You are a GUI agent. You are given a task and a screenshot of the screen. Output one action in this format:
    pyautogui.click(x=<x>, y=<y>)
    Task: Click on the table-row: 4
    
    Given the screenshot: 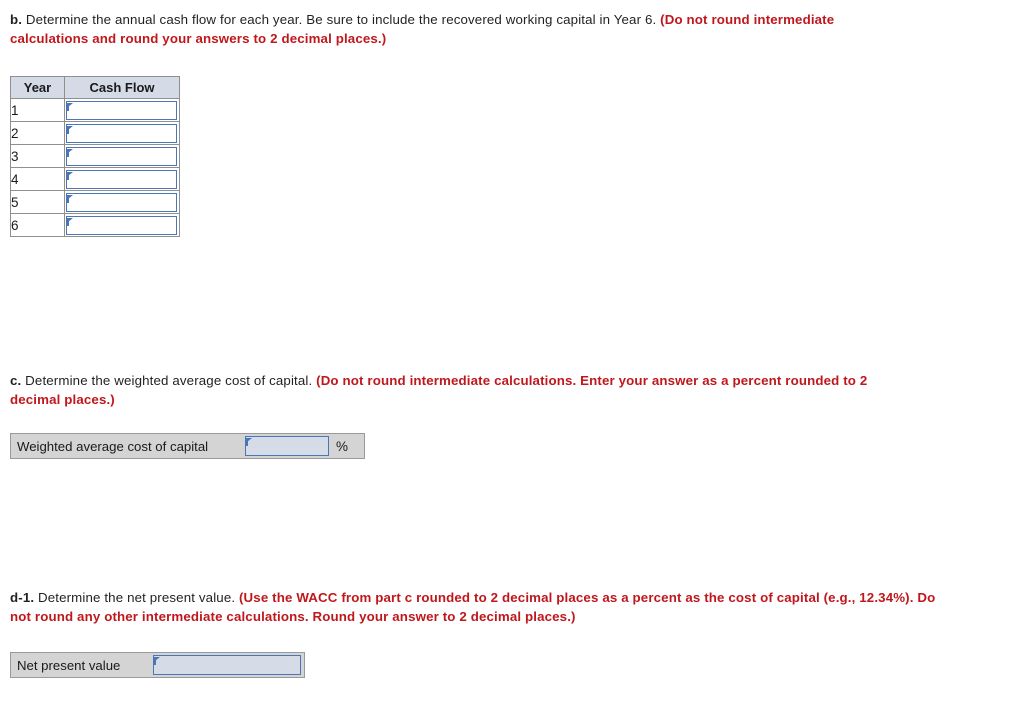 What is the action you would take?
    pyautogui.click(x=95, y=179)
    